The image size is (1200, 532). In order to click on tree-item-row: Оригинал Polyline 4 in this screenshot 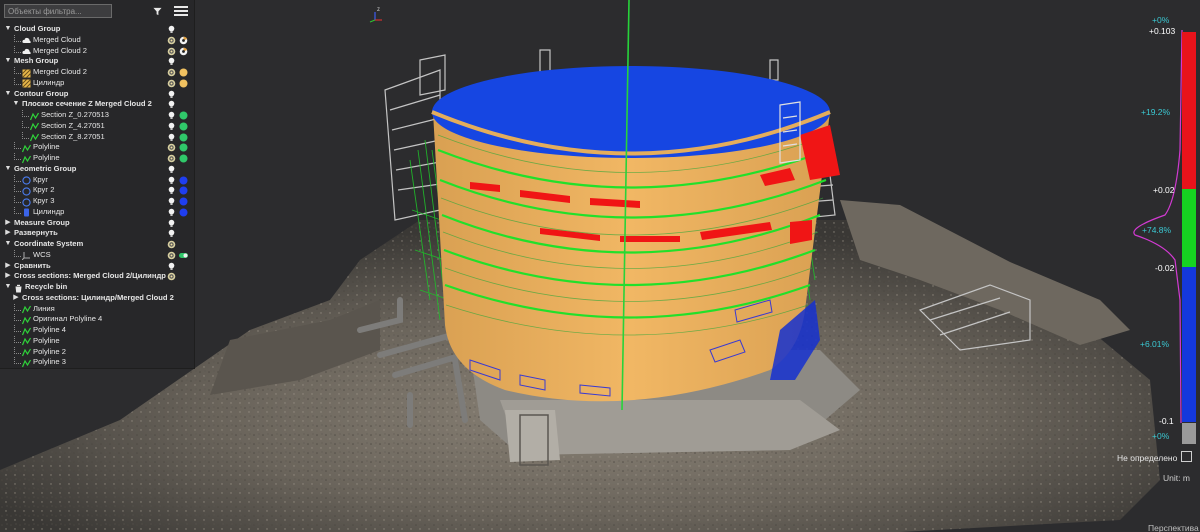, I will do `click(97, 319)`.